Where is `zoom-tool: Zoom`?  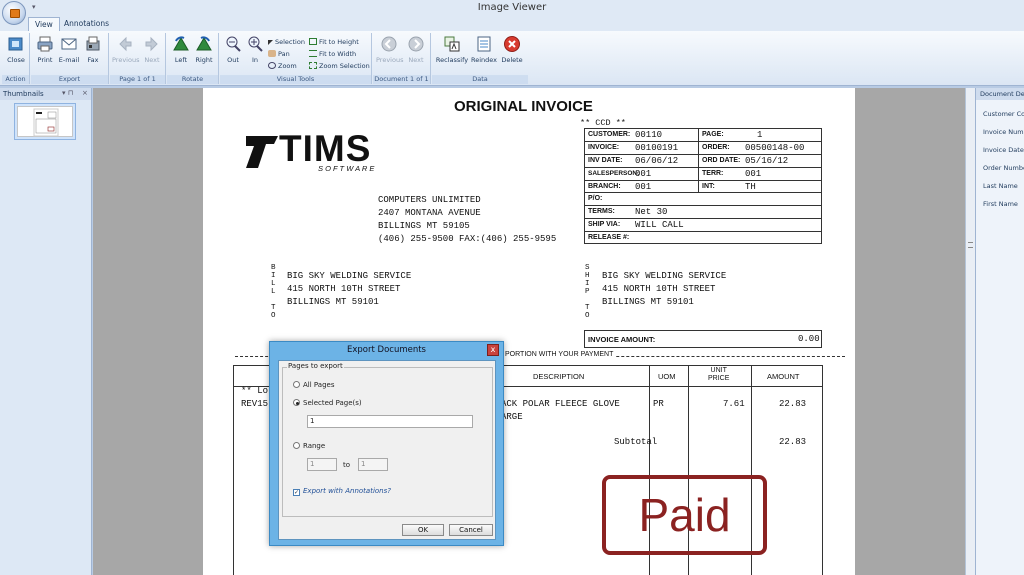
zoom-tool: Zoom is located at coordinates (282, 66).